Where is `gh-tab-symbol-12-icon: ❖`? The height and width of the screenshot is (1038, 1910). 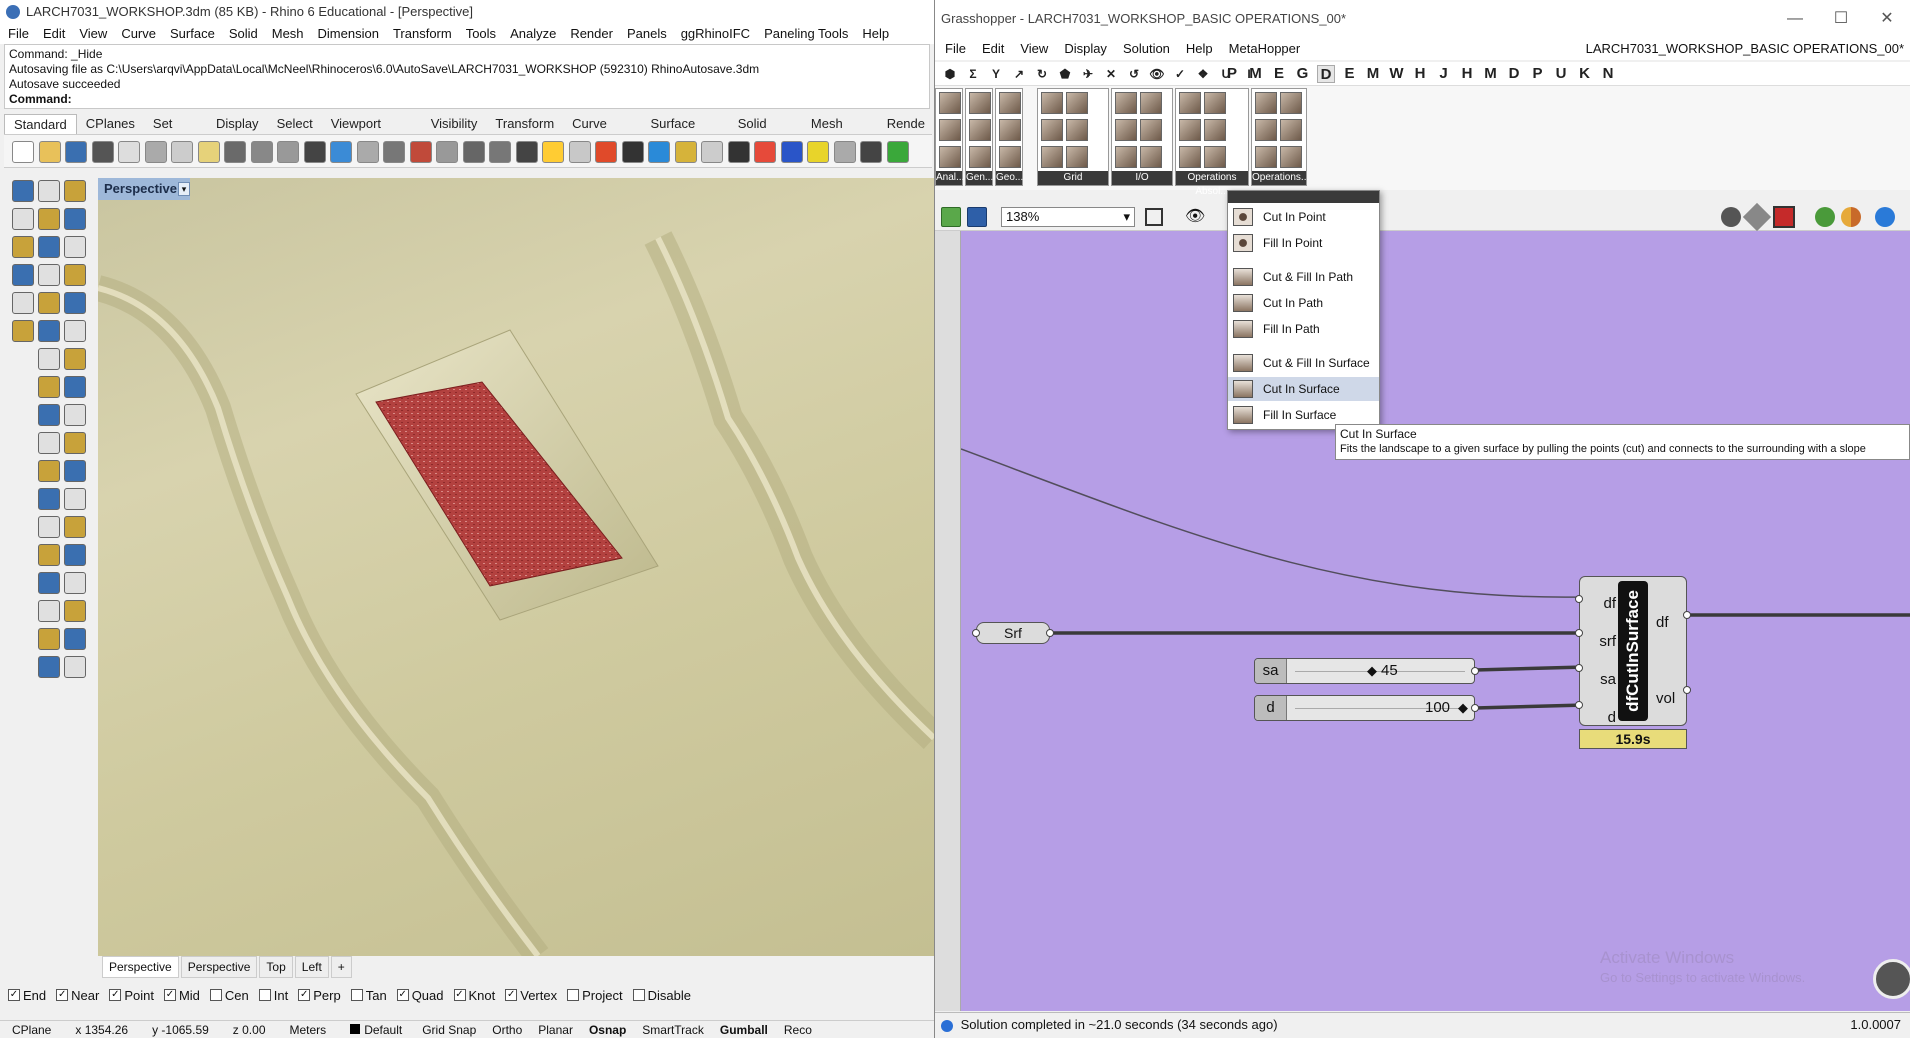
gh-tab-symbol-12-icon: ❖ is located at coordinates (1203, 74).